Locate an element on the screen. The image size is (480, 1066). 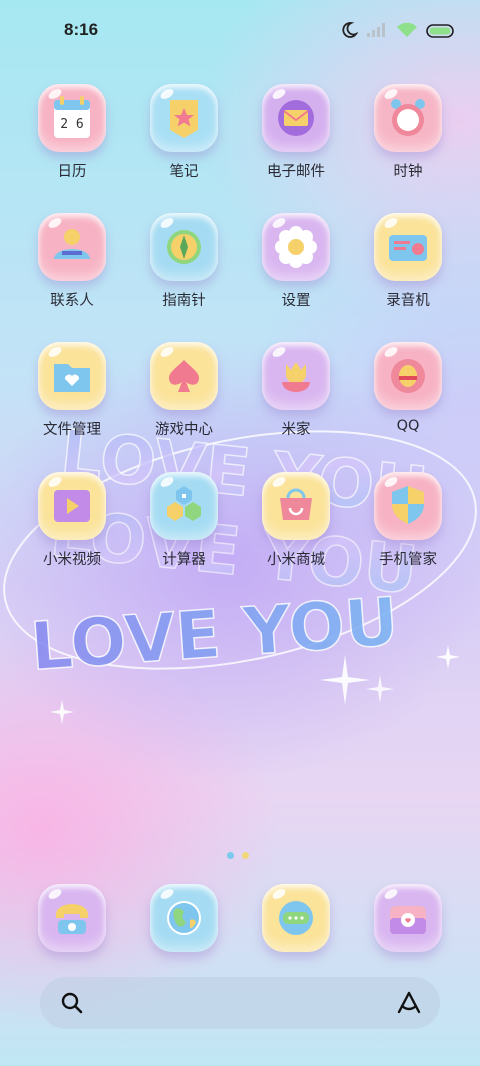
app-security: 手机管家 is located at coordinates (408, 528).